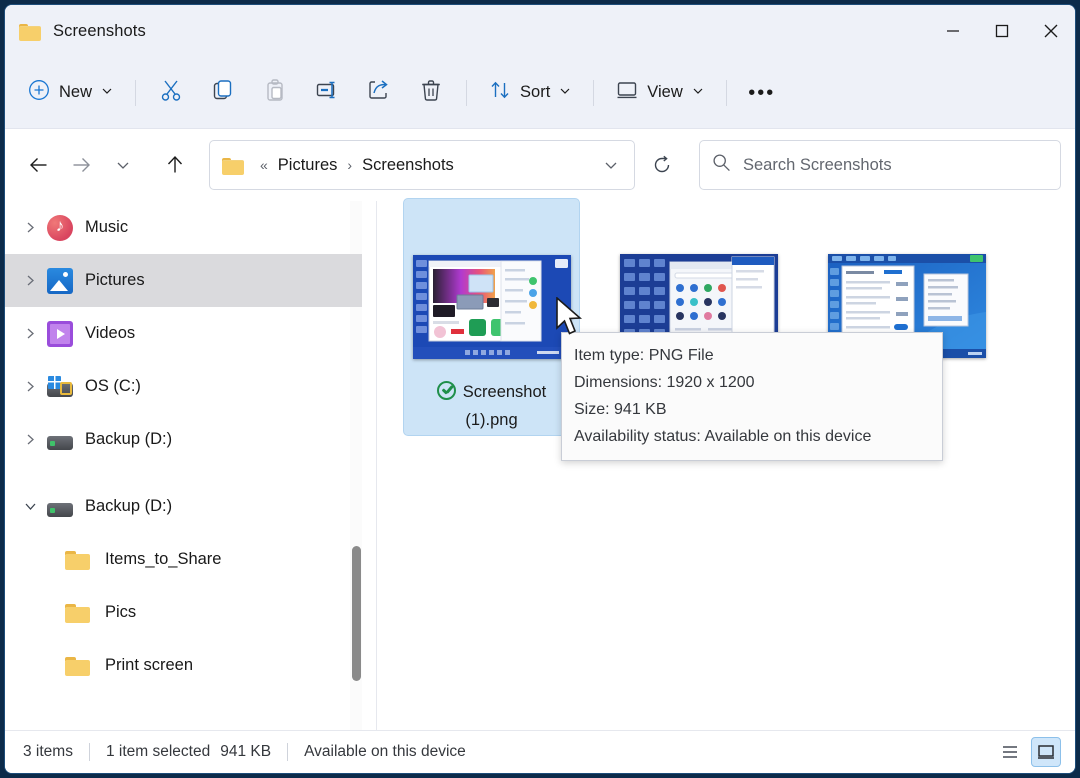 Image resolution: width=1080 pixels, height=778 pixels. I want to click on sidebar-item-print-screen: Print screen, so click(183, 665).